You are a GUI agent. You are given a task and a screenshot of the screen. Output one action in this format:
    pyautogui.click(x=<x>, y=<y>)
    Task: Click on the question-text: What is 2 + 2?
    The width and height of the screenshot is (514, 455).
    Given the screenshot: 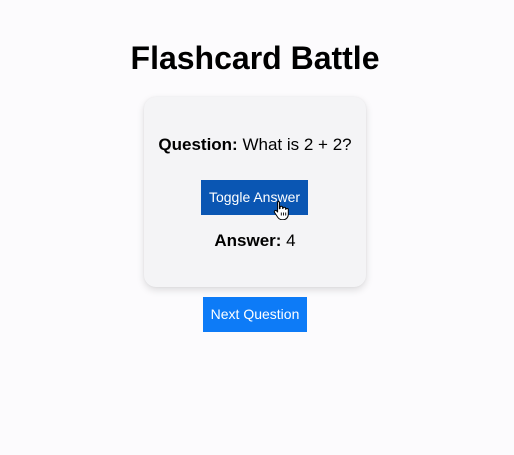 What is the action you would take?
    pyautogui.click(x=297, y=144)
    